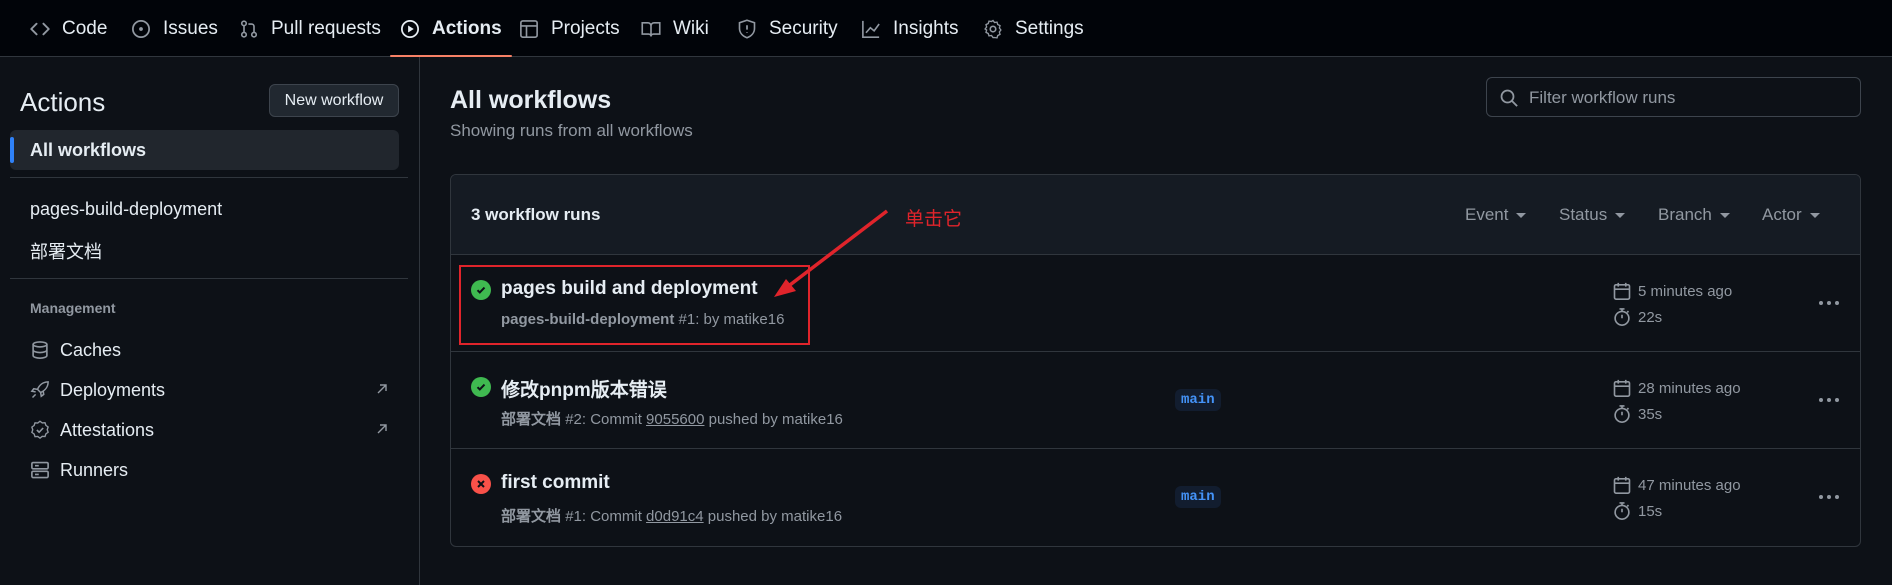 This screenshot has height=585, width=1892. What do you see at coordinates (569, 28) in the screenshot?
I see `tab-projects: Projects` at bounding box center [569, 28].